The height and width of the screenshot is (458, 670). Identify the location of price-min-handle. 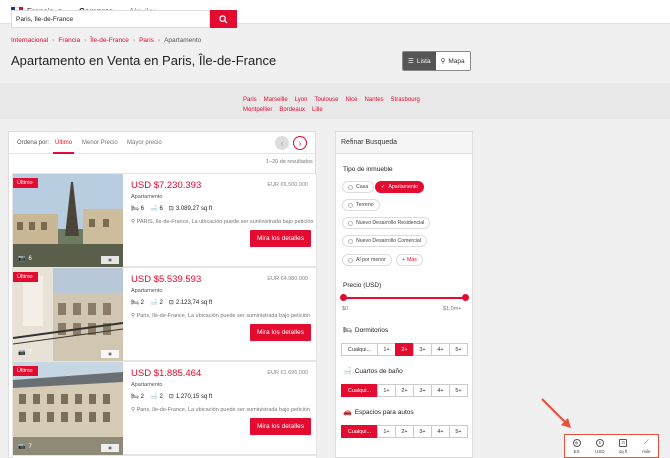
(343, 297).